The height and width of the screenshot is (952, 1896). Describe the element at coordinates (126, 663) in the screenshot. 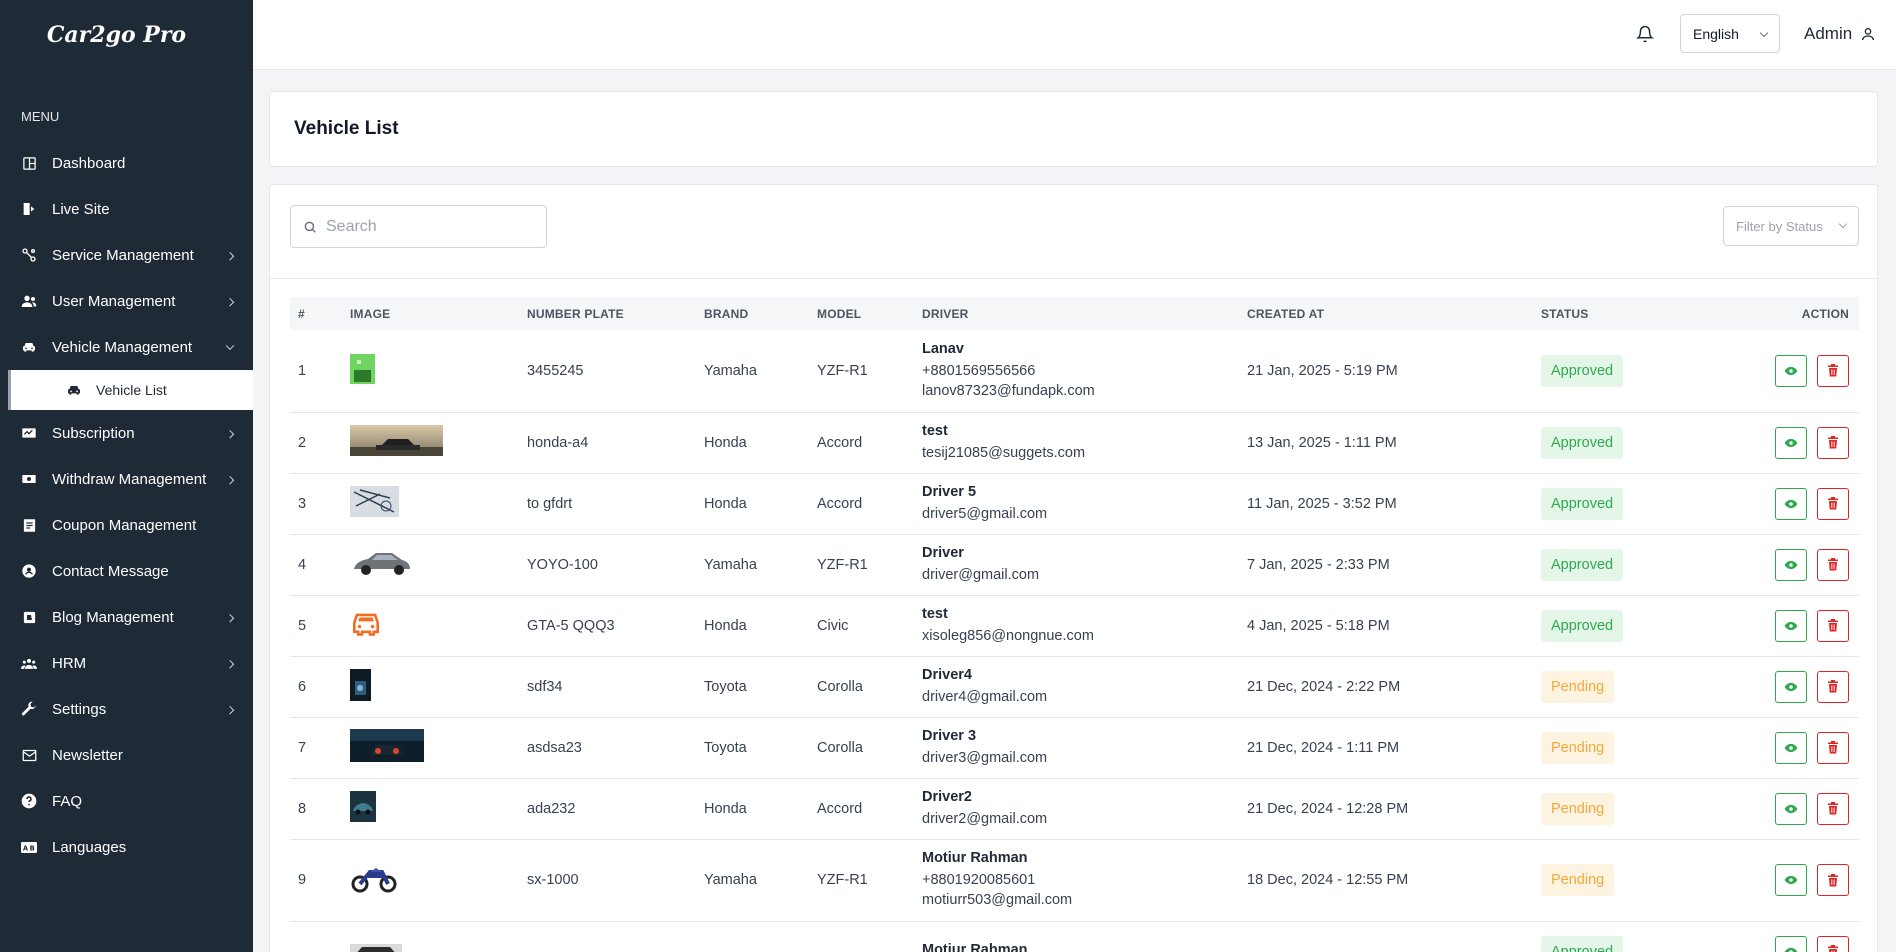

I see `sidebar-item-hrm: HRM` at that location.